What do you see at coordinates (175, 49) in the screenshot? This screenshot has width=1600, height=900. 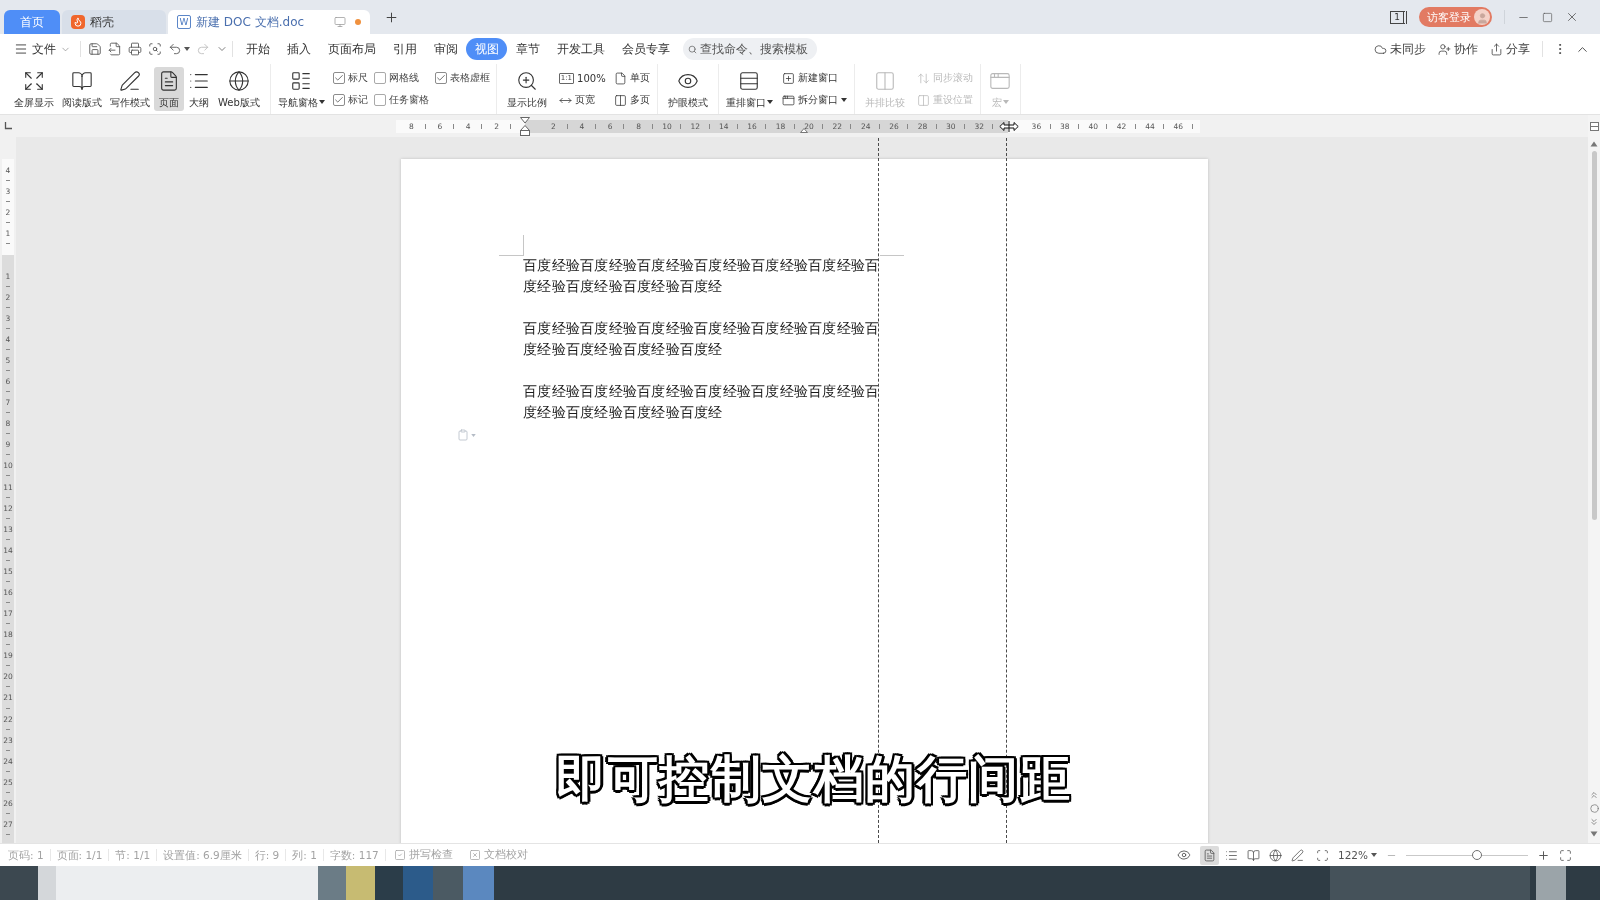 I see `undo-icon` at bounding box center [175, 49].